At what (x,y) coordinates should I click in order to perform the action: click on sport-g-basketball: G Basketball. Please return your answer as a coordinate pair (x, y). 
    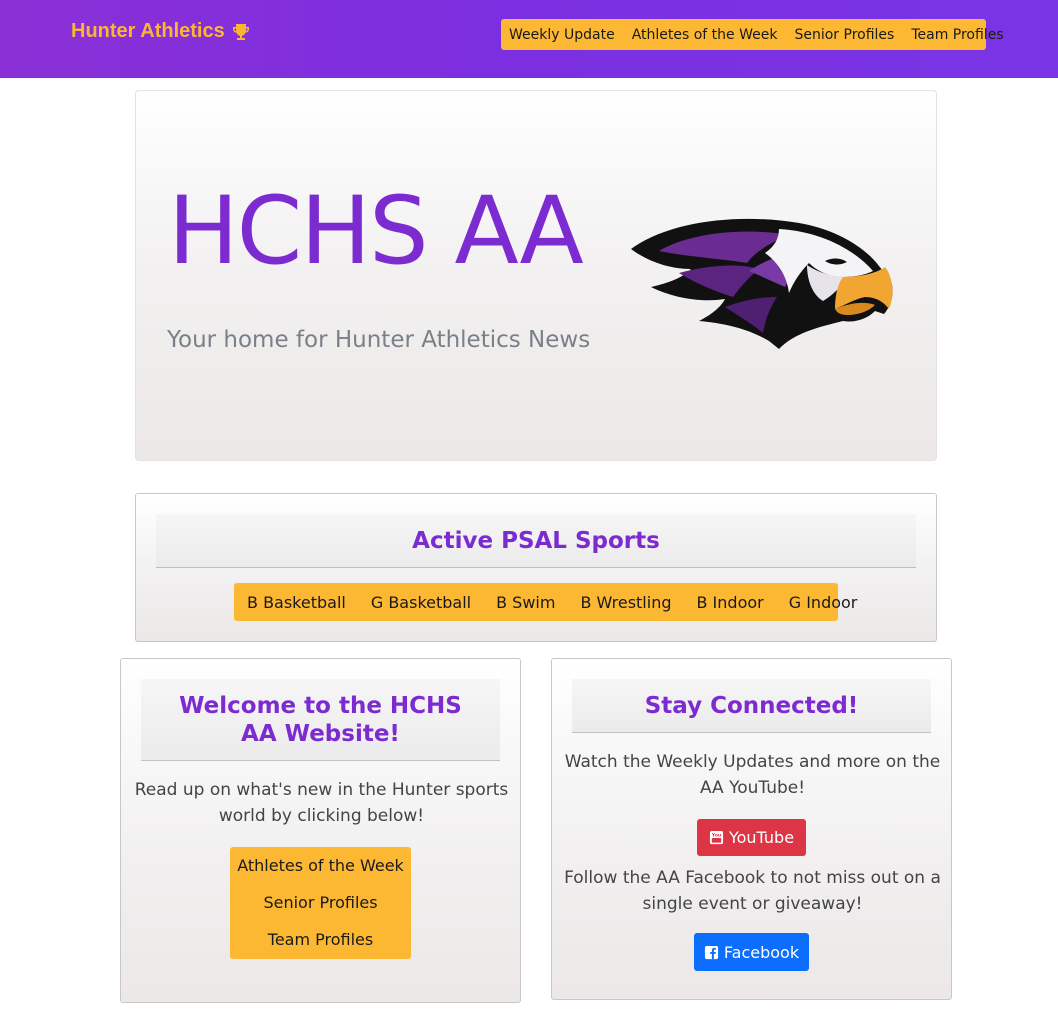
    Looking at the image, I should click on (421, 602).